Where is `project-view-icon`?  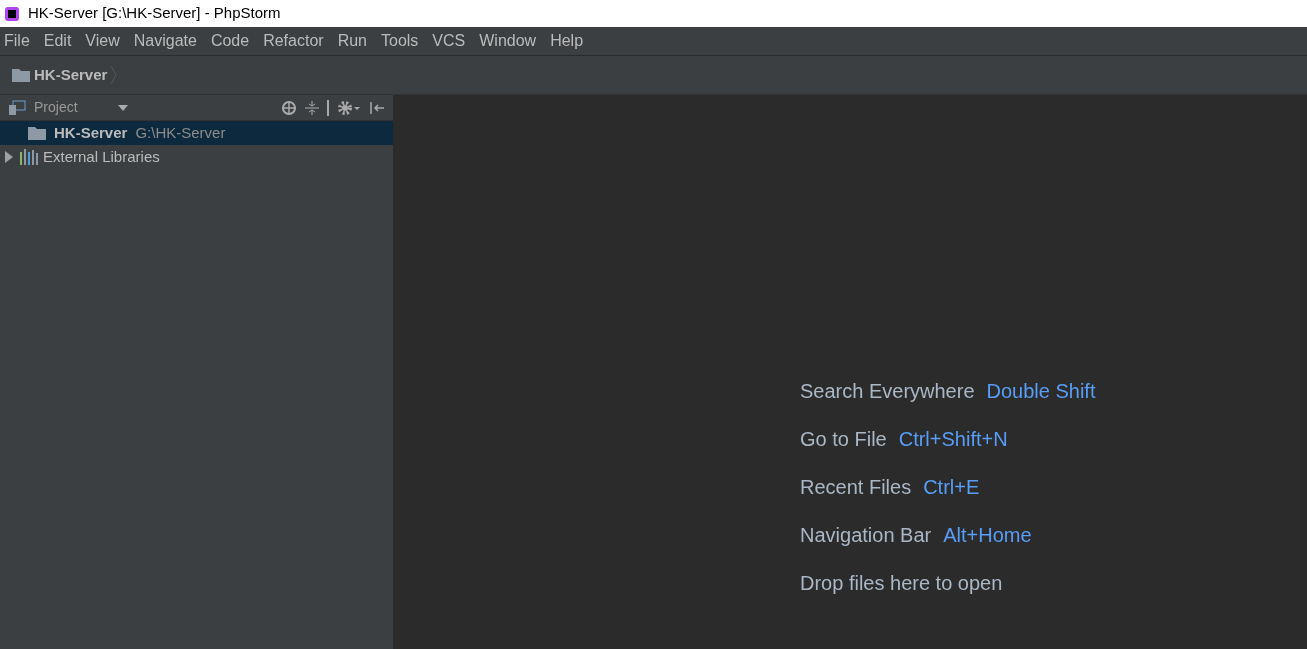 project-view-icon is located at coordinates (17, 107).